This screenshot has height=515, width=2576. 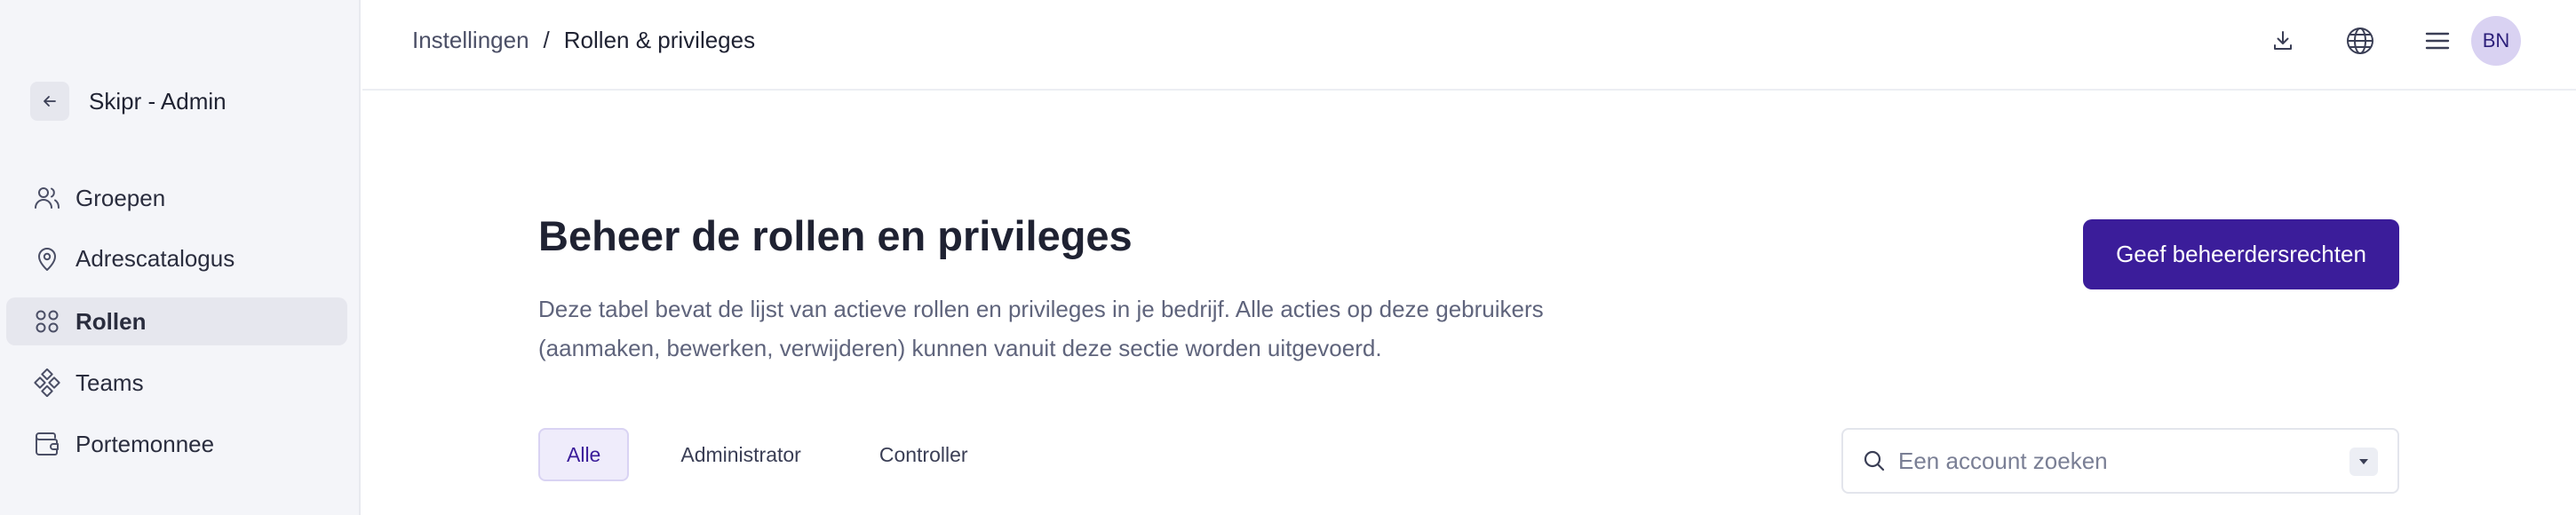 I want to click on tab-controller: Controller, so click(x=924, y=454).